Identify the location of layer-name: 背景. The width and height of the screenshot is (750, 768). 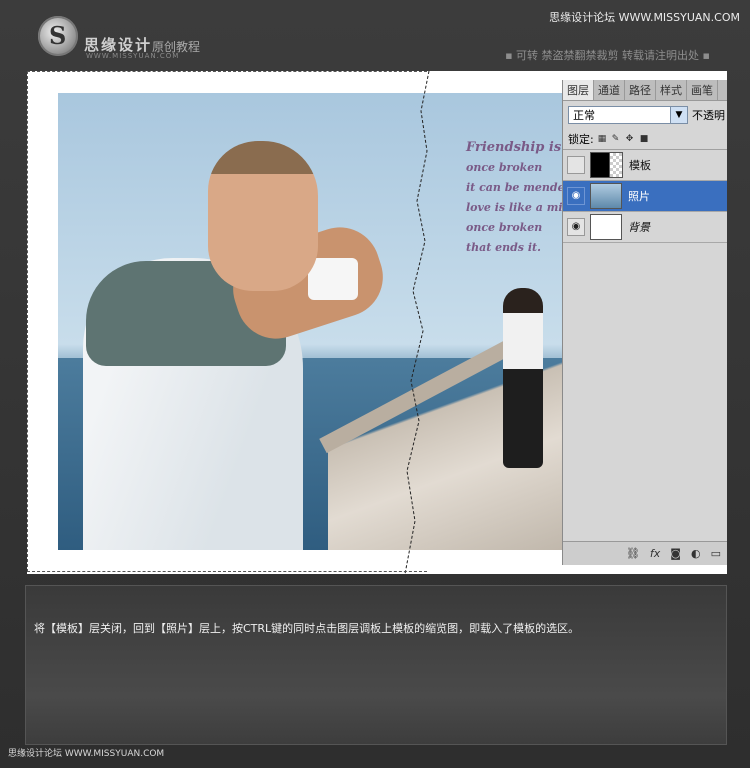
(639, 227).